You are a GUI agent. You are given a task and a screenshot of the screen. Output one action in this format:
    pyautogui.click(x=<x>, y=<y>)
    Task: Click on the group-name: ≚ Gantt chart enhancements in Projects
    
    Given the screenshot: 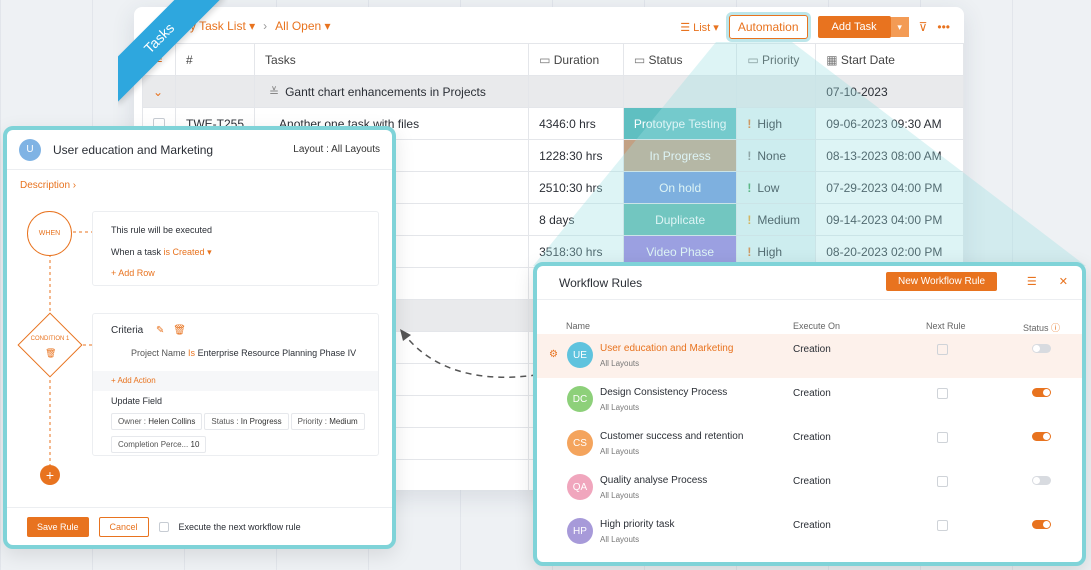 What is the action you would take?
    pyautogui.click(x=392, y=91)
    